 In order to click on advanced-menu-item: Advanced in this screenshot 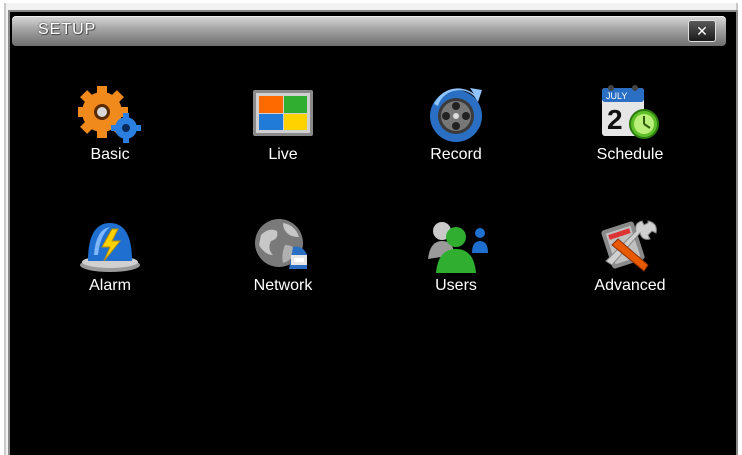, I will do `click(630, 270)`.